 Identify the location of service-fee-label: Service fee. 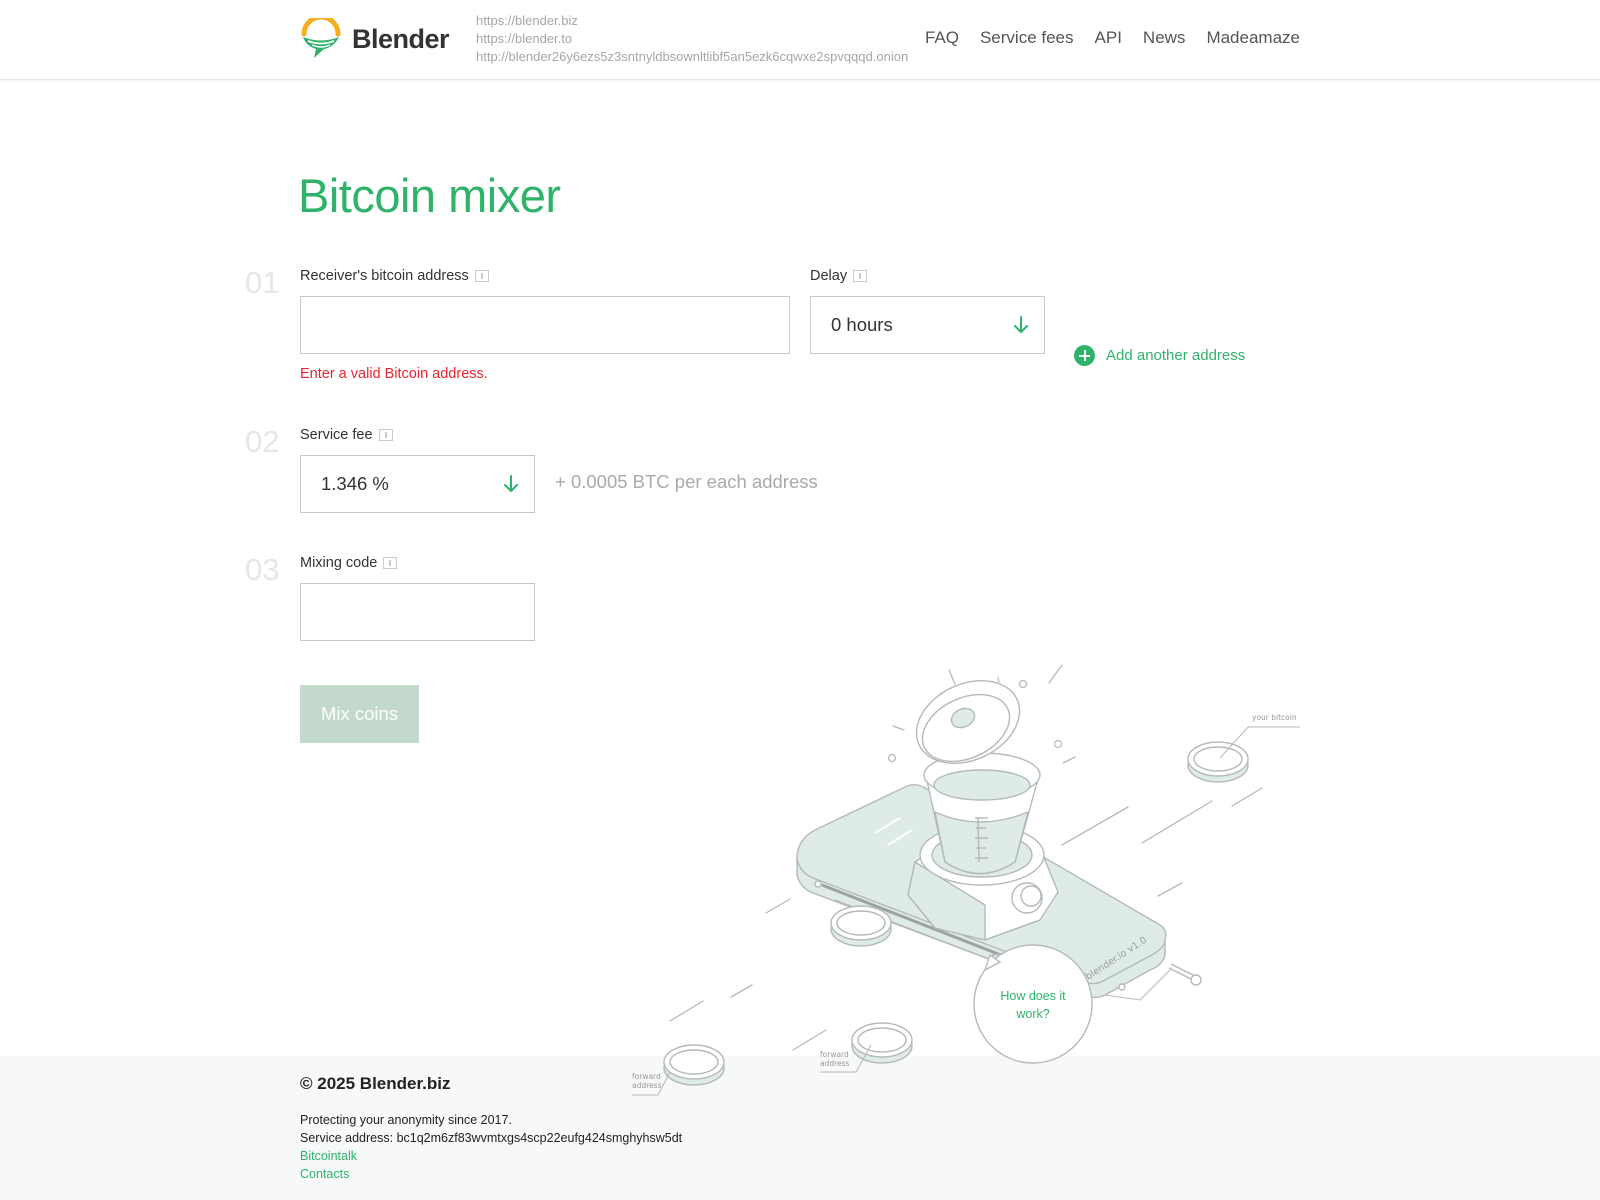
(346, 435).